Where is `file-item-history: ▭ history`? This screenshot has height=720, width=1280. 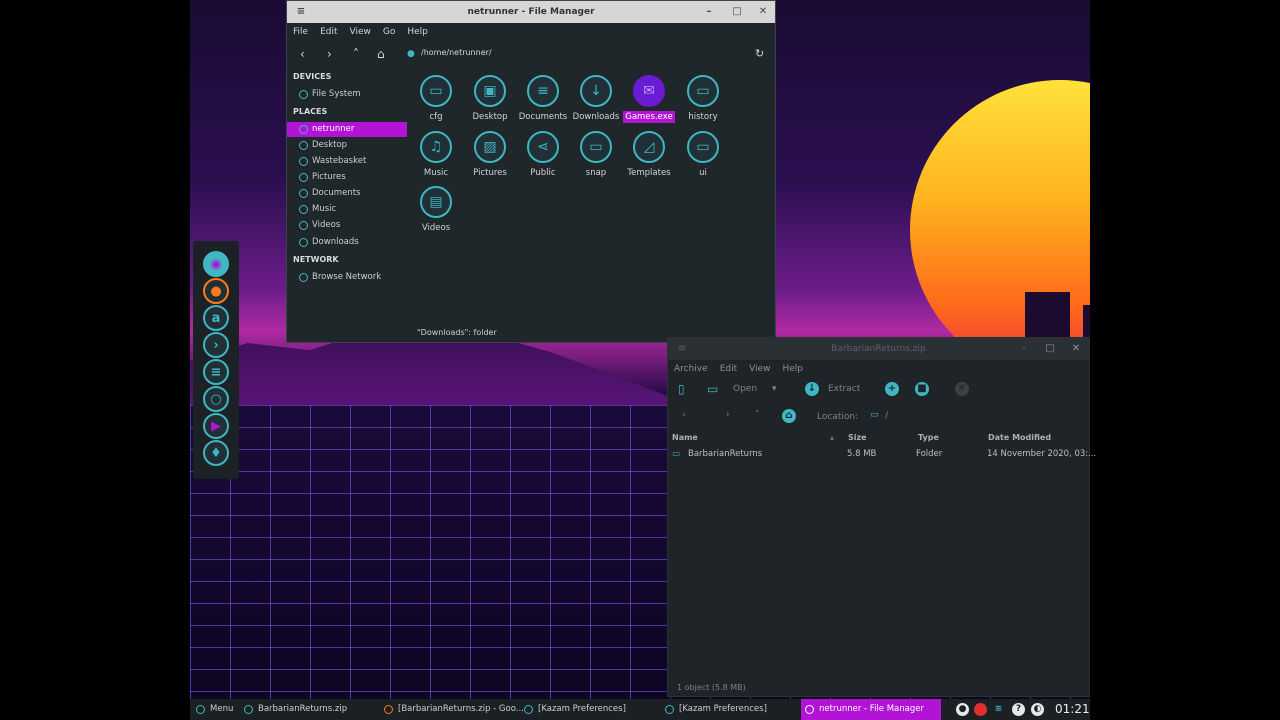 file-item-history: ▭ history is located at coordinates (703, 99).